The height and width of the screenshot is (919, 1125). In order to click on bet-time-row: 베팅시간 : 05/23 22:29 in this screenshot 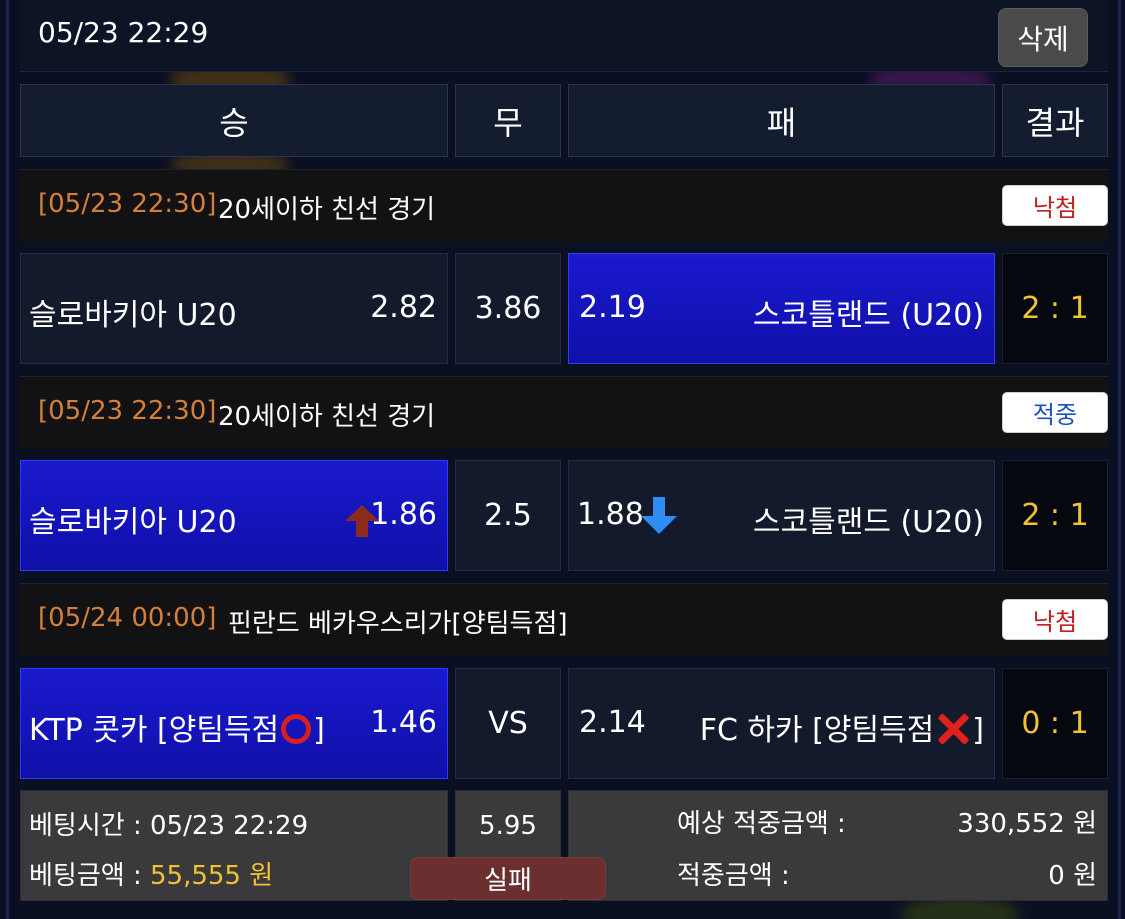, I will do `click(168, 823)`.